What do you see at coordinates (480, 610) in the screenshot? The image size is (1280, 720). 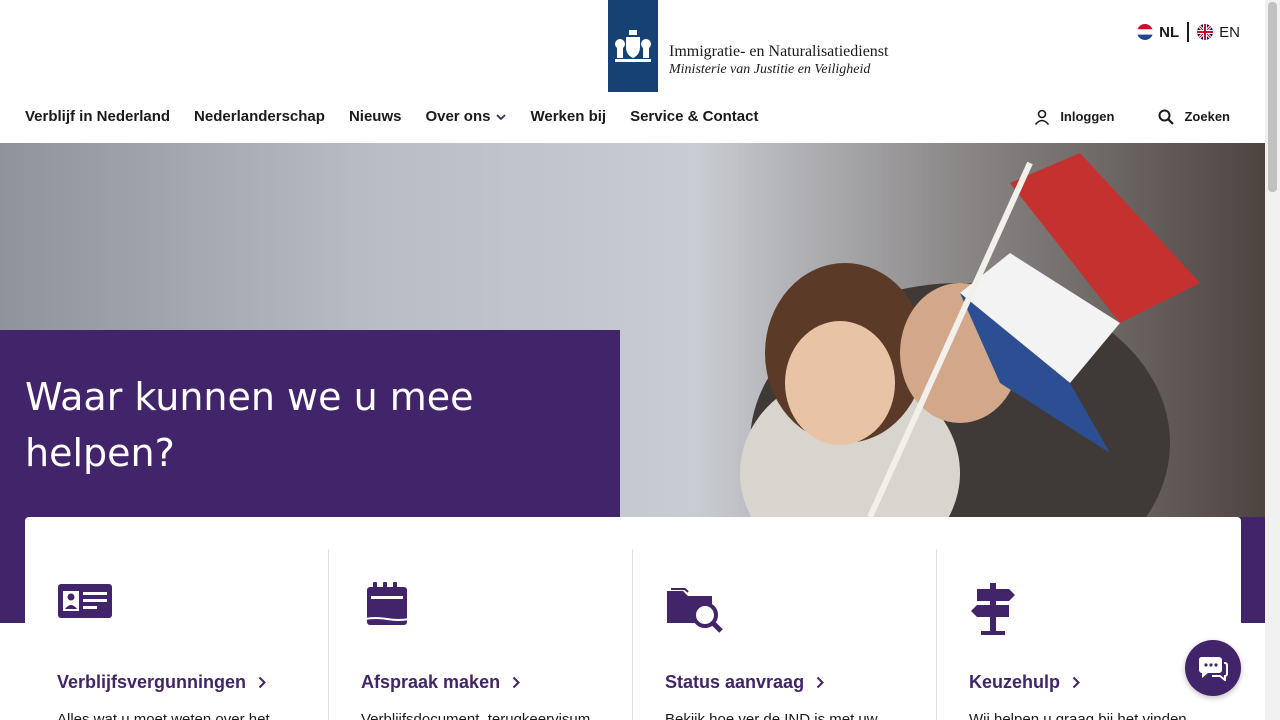 I see `calendar-icon` at bounding box center [480, 610].